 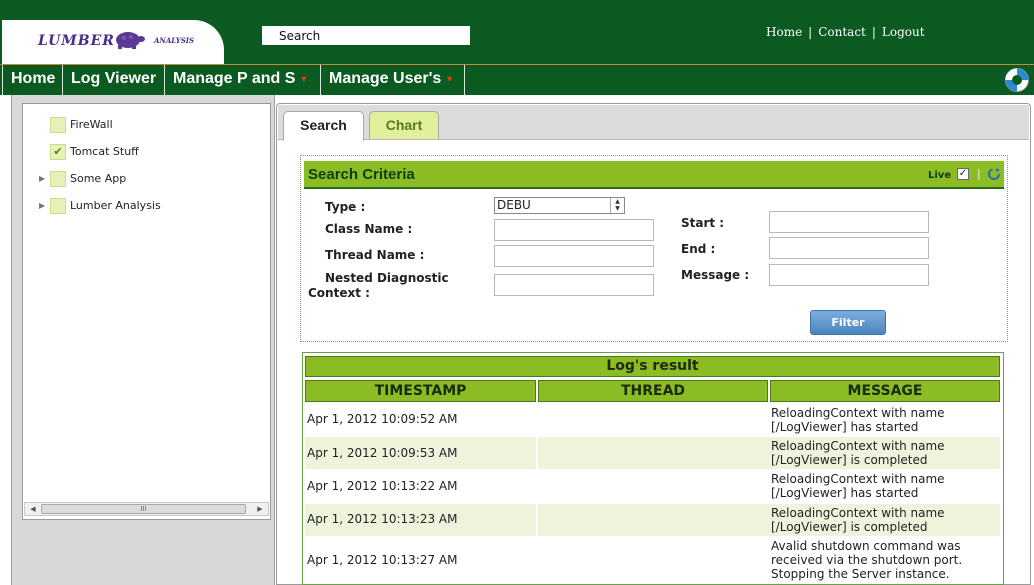 I want to click on nav-home: Home, so click(x=32, y=80).